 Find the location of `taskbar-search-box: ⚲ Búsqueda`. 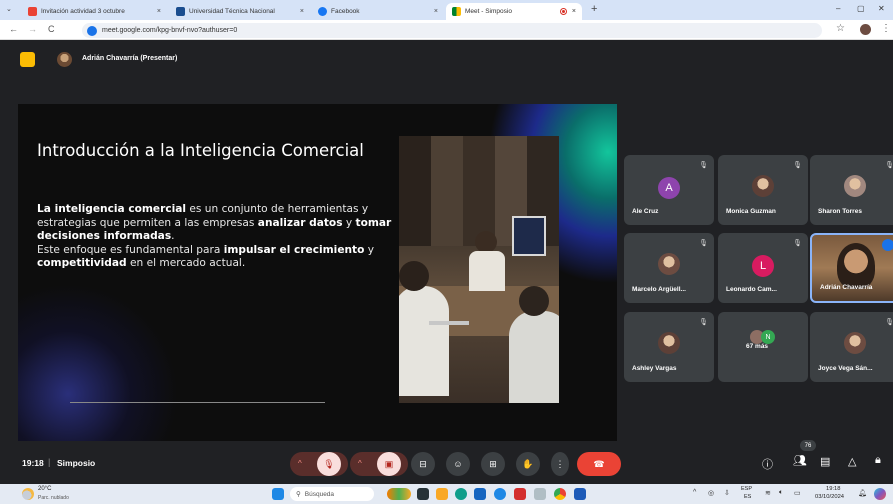

taskbar-search-box: ⚲ Búsqueda is located at coordinates (332, 494).